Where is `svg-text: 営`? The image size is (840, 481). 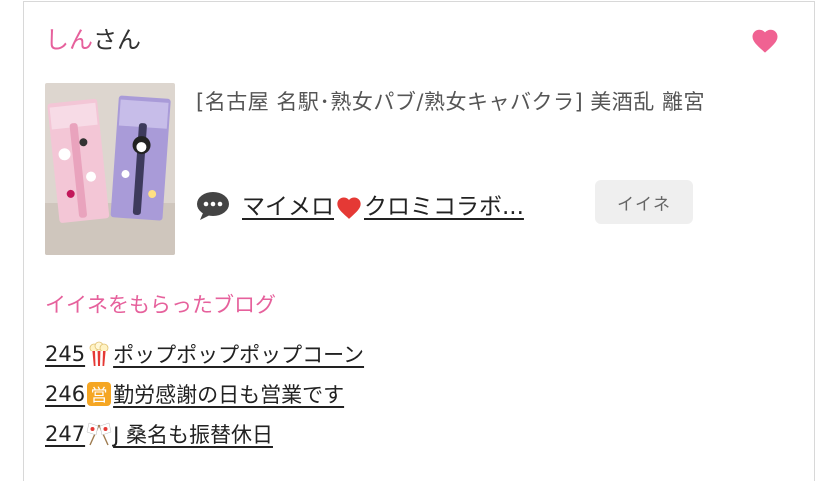 svg-text: 営 is located at coordinates (99, 396).